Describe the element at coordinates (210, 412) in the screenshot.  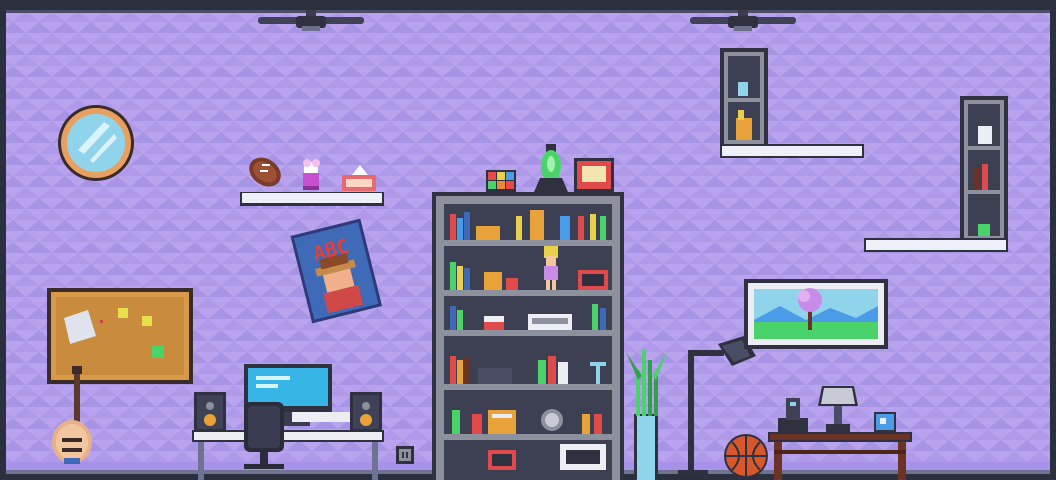
I see `speaker-left` at that location.